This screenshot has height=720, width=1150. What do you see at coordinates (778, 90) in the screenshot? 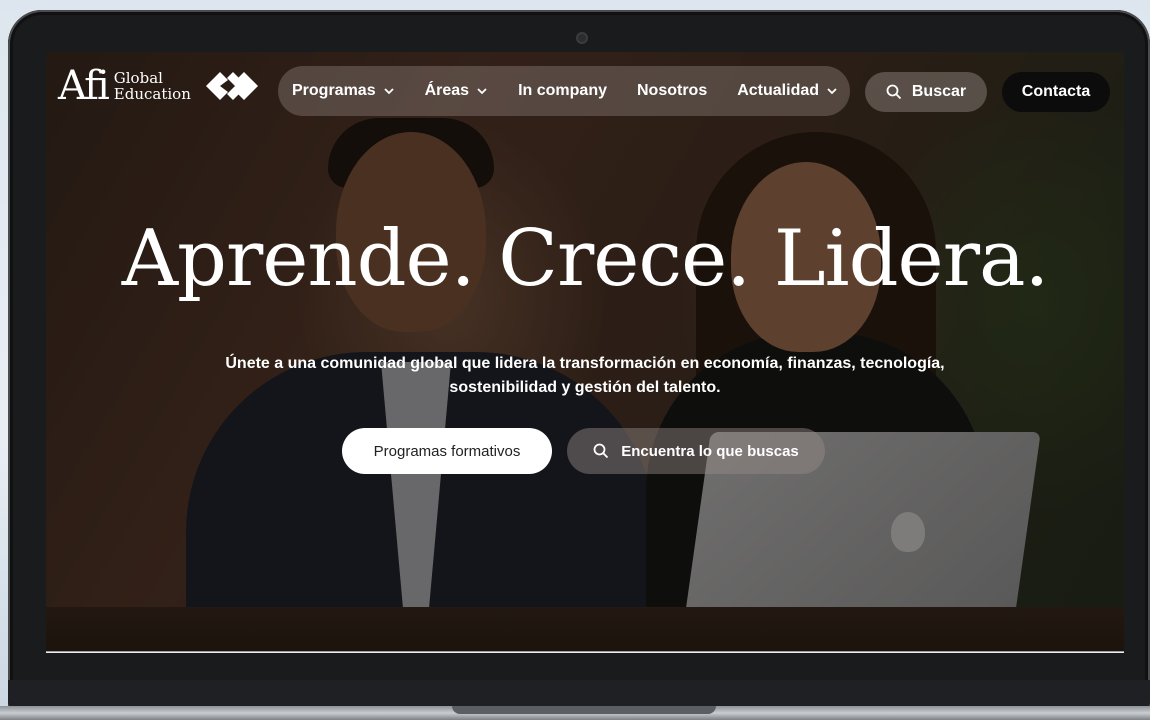
I see `menu-item-label: Actualidad` at bounding box center [778, 90].